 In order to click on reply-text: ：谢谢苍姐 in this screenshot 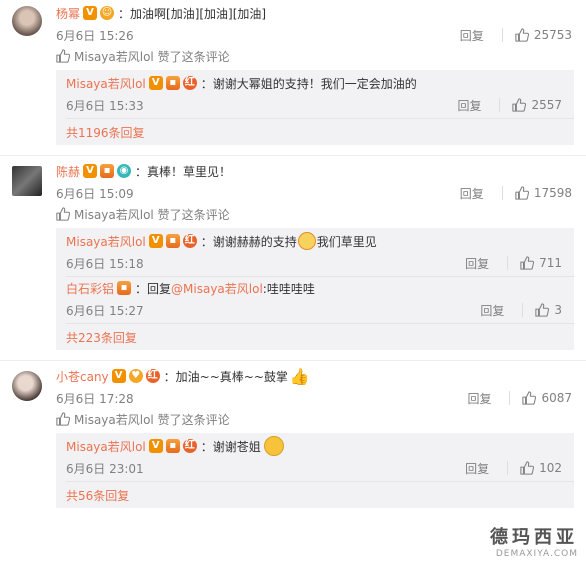, I will do `click(230, 446)`.